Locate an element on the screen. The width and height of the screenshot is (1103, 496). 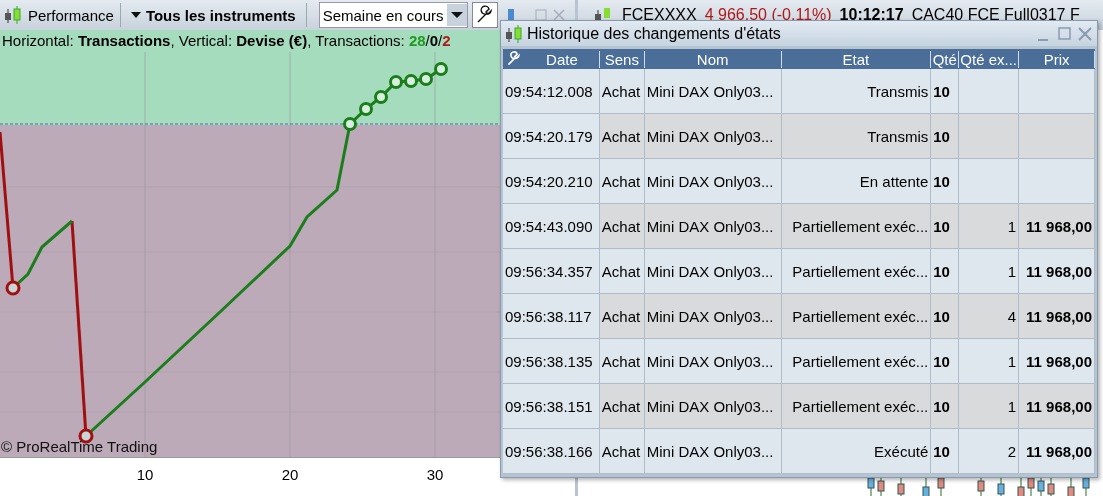
watermark-text: © ProRealTime Trading is located at coordinates (79, 446).